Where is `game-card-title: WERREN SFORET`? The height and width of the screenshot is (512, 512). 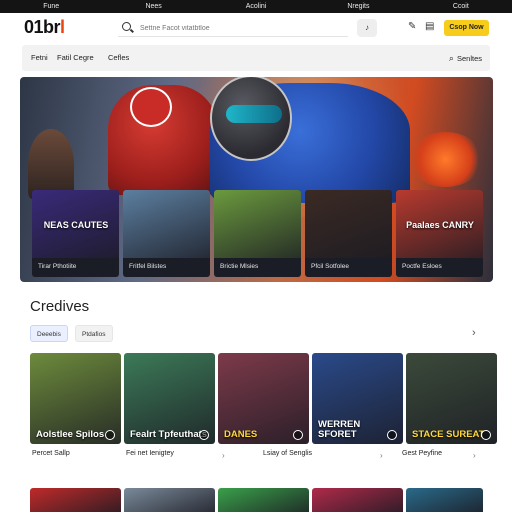 game-card-title: WERREN SFORET is located at coordinates (339, 429).